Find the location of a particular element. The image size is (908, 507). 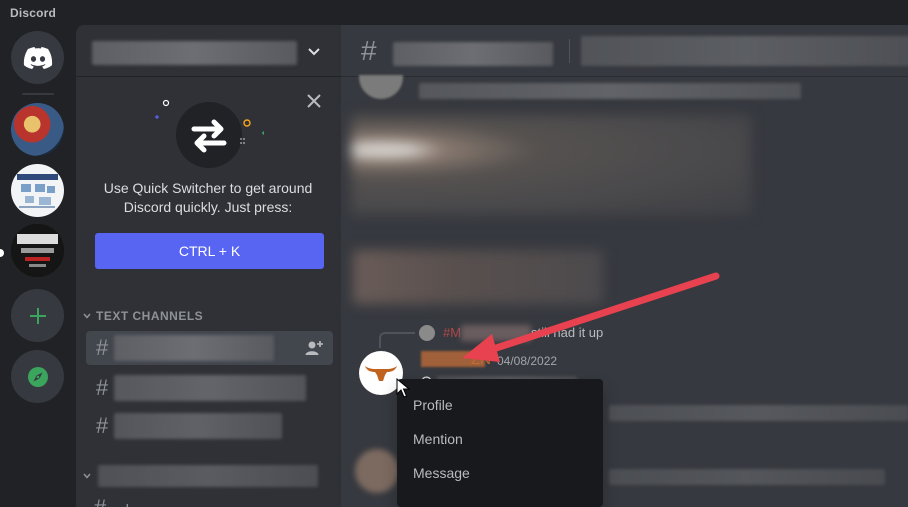

channel-item-rules: # rules is located at coordinates (119, 501).